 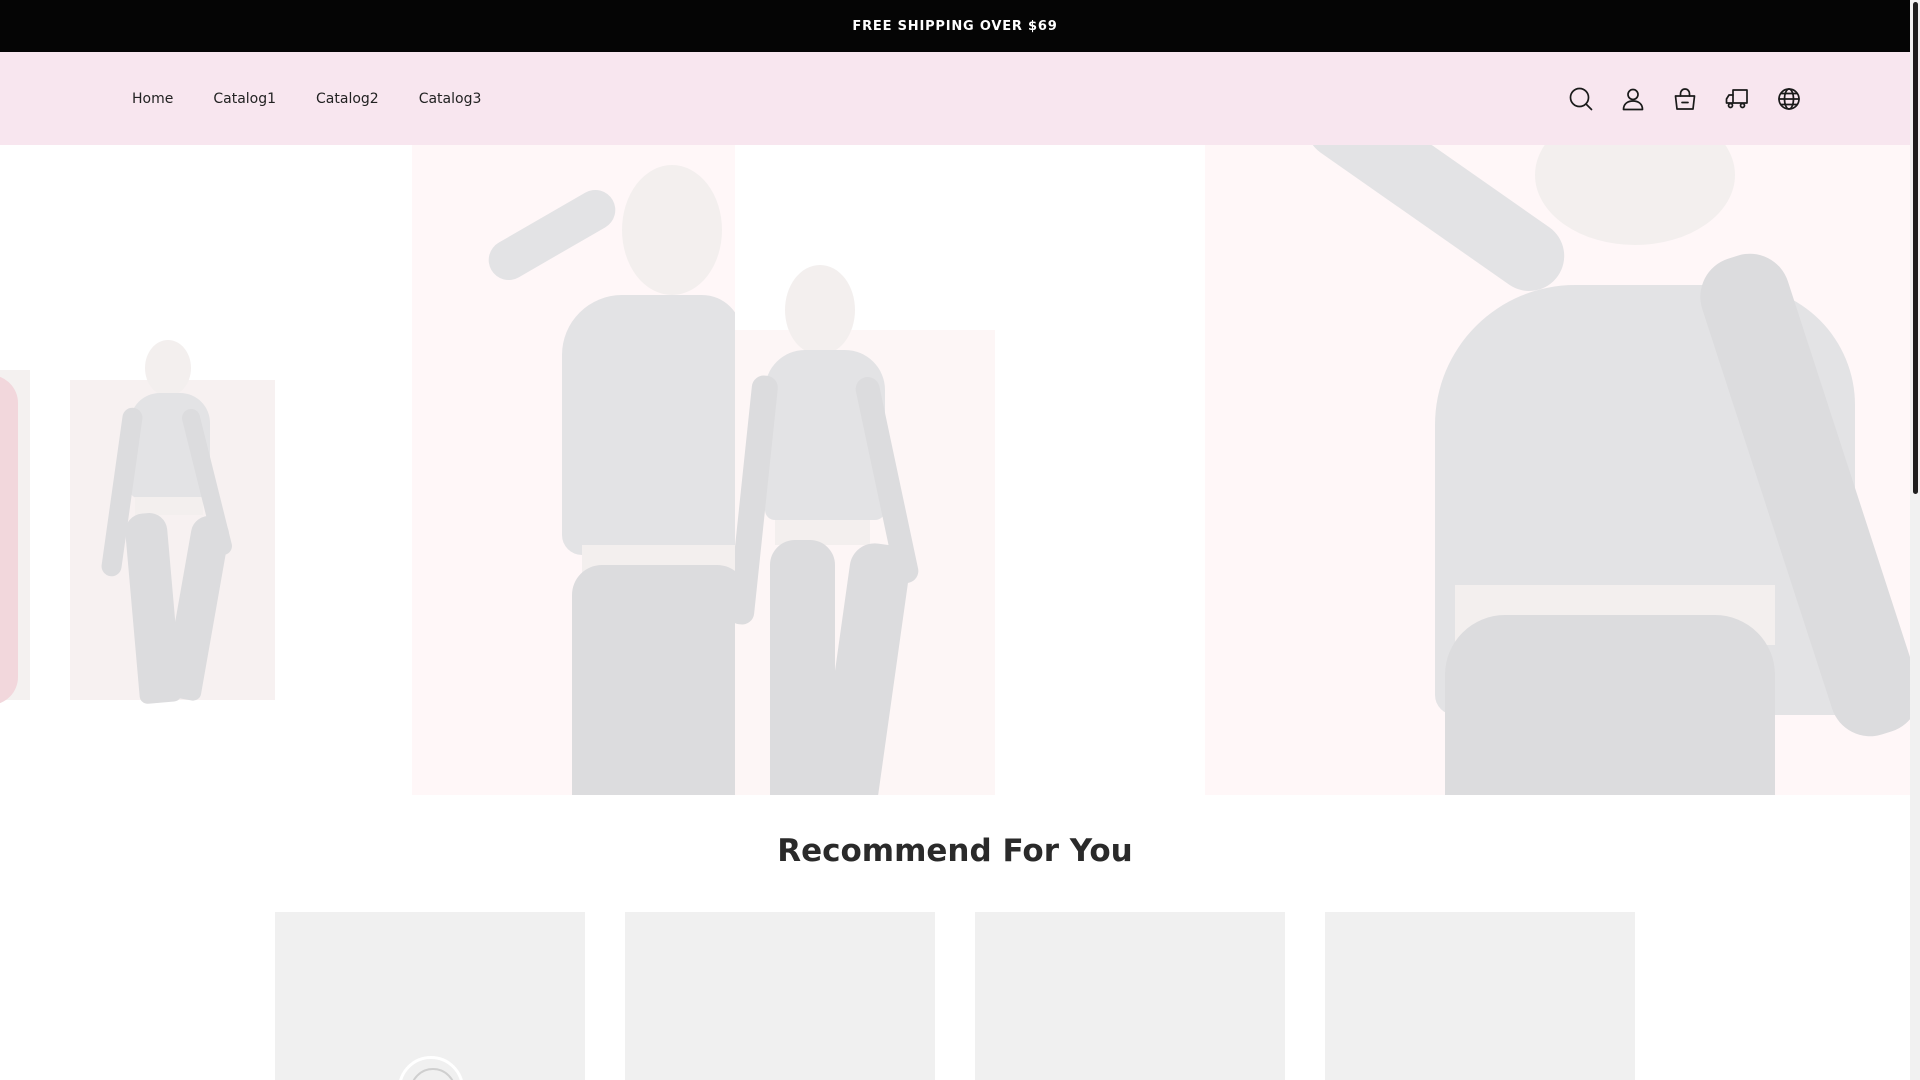 I want to click on nav-item-catalog2: Catalog2, so click(x=347, y=99).